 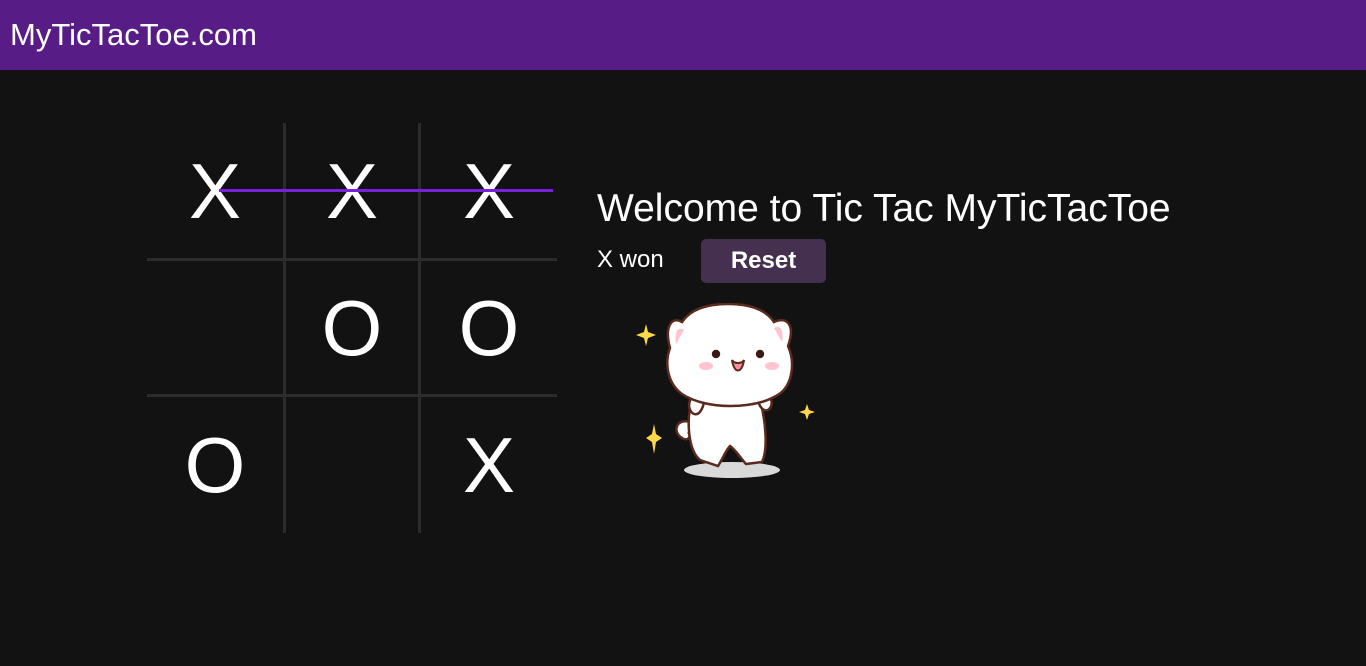 I want to click on reset-button: Reset, so click(x=763, y=261).